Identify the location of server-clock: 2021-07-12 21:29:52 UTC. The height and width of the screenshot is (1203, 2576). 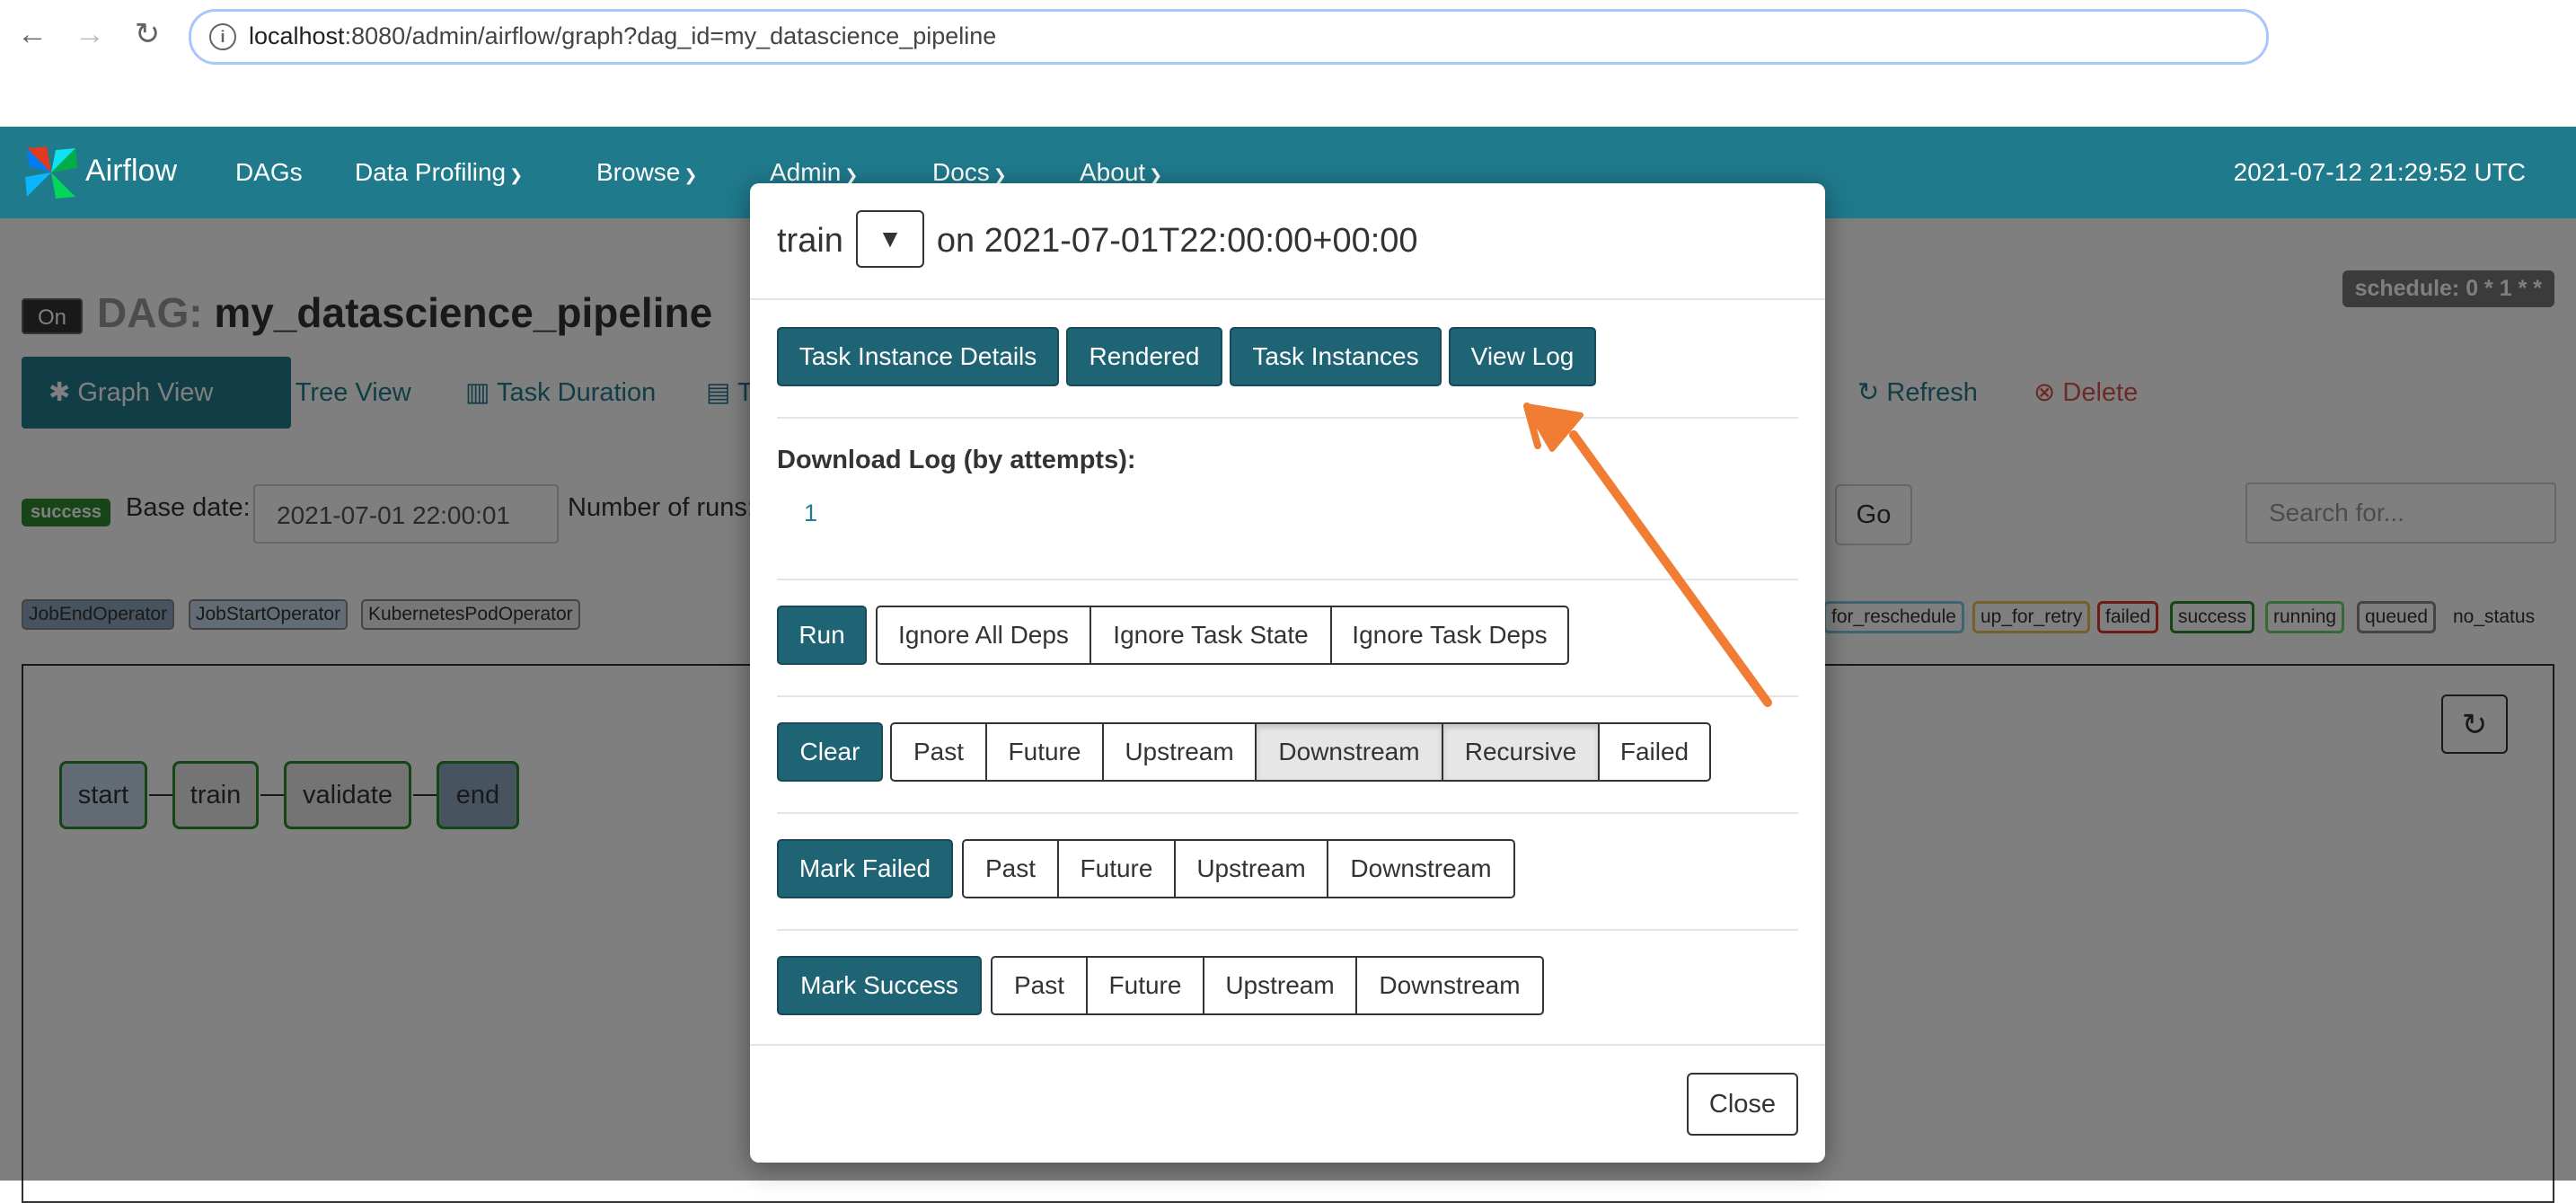
(2379, 172).